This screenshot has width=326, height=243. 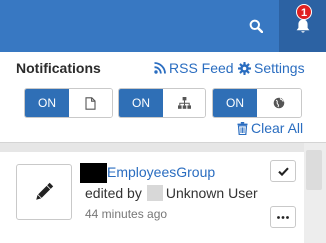 I want to click on rss-feed-label: RSS Feed, so click(x=201, y=68).